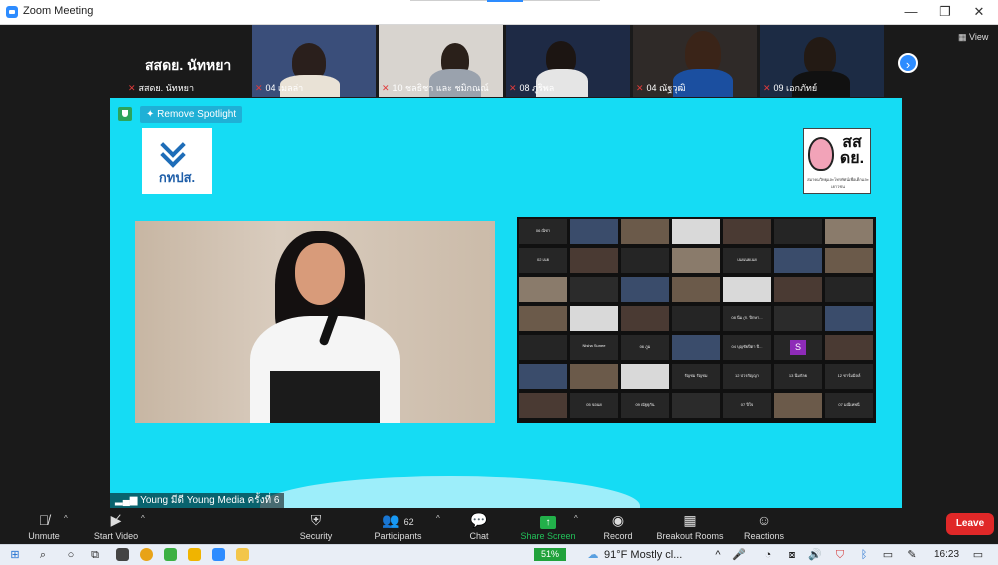 Image resolution: width=998 pixels, height=565 pixels. Describe the element at coordinates (594, 405) in the screenshot. I see `gallery-tile: 05 จอนย` at that location.